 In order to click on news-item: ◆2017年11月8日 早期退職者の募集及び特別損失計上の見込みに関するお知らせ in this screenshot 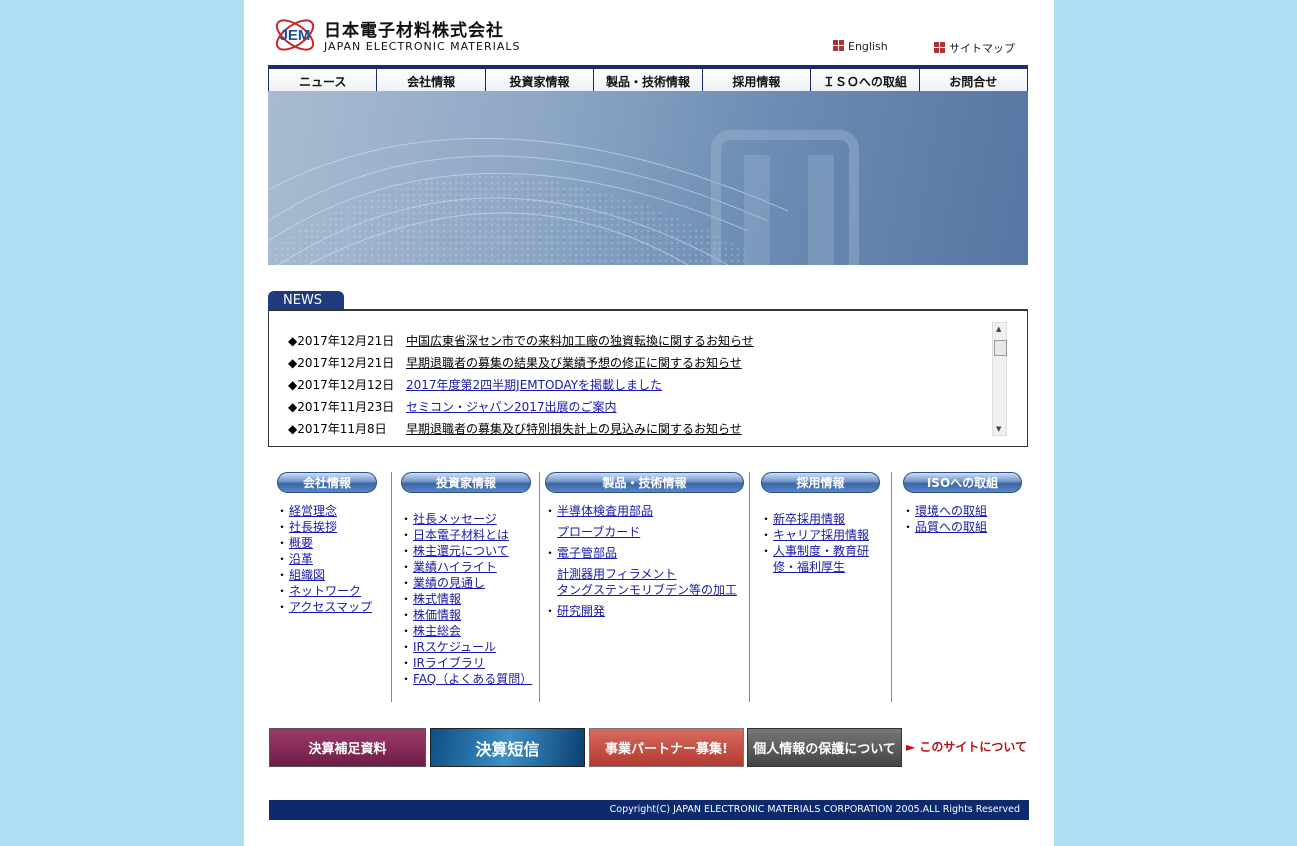, I will do `click(515, 429)`.